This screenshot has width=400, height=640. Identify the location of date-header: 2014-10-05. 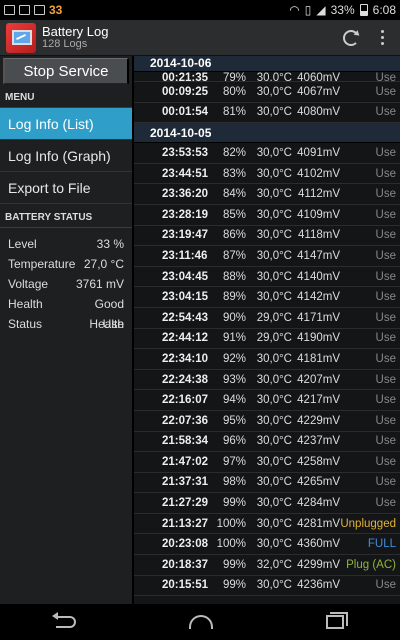
(267, 133).